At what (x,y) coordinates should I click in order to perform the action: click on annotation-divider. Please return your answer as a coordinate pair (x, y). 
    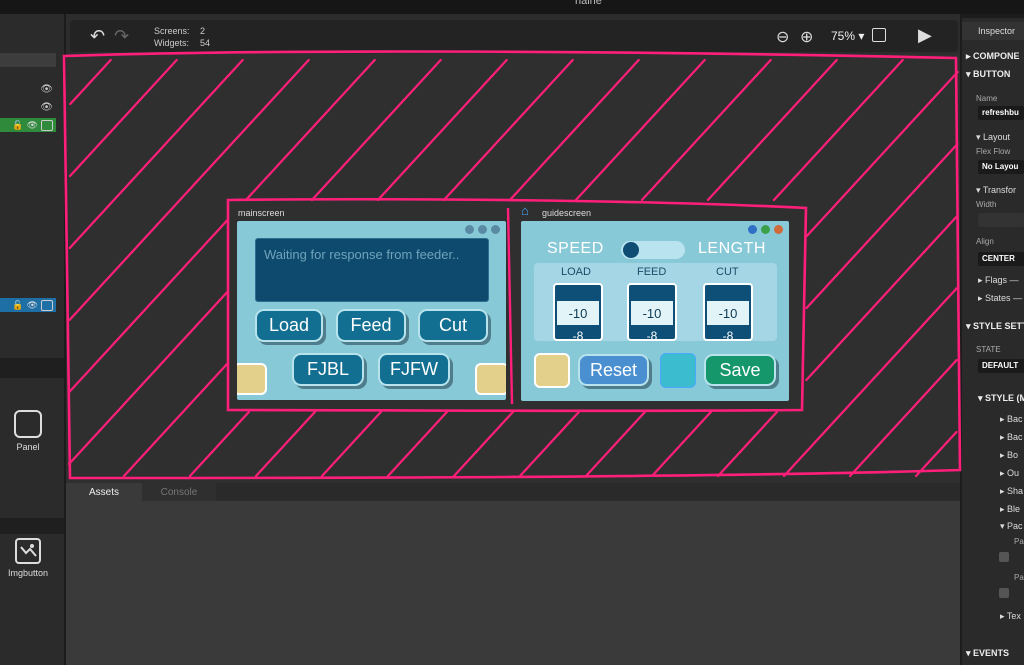
    Looking at the image, I should click on (510, 306).